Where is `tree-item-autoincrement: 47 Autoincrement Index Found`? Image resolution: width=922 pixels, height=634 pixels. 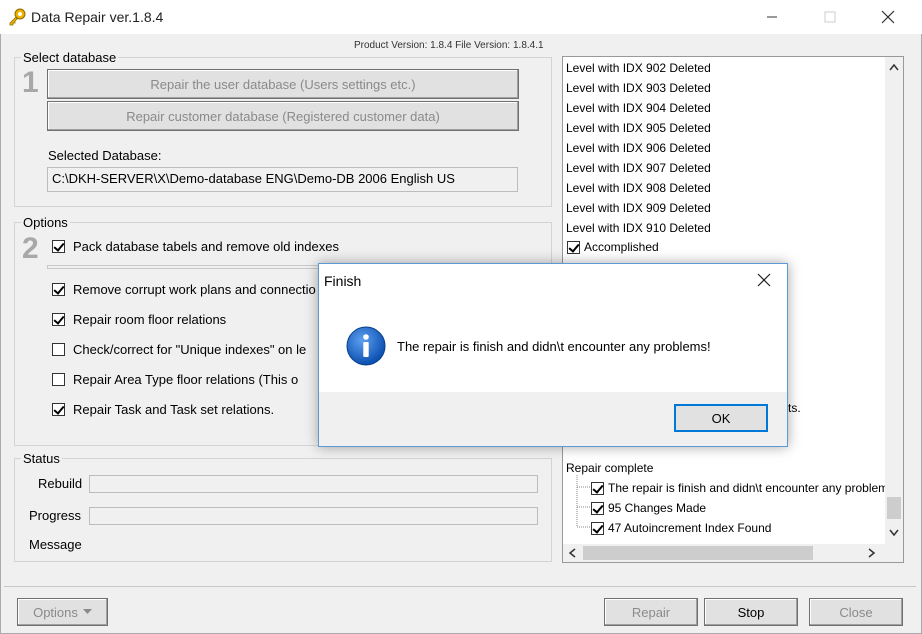 tree-item-autoincrement: 47 Autoincrement Index Found is located at coordinates (681, 528).